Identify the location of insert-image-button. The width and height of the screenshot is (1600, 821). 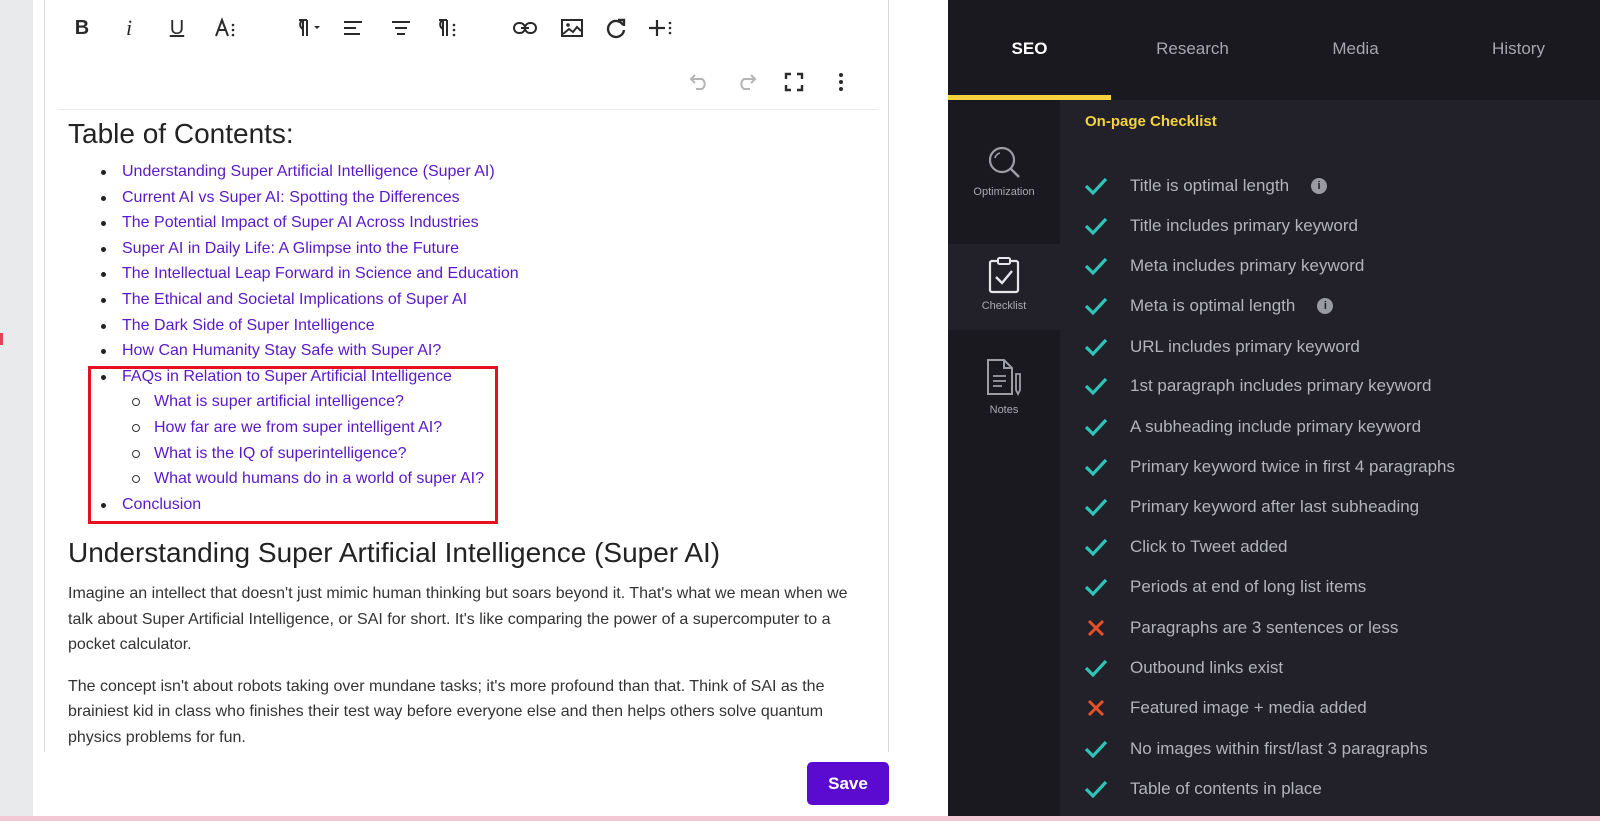
(572, 28).